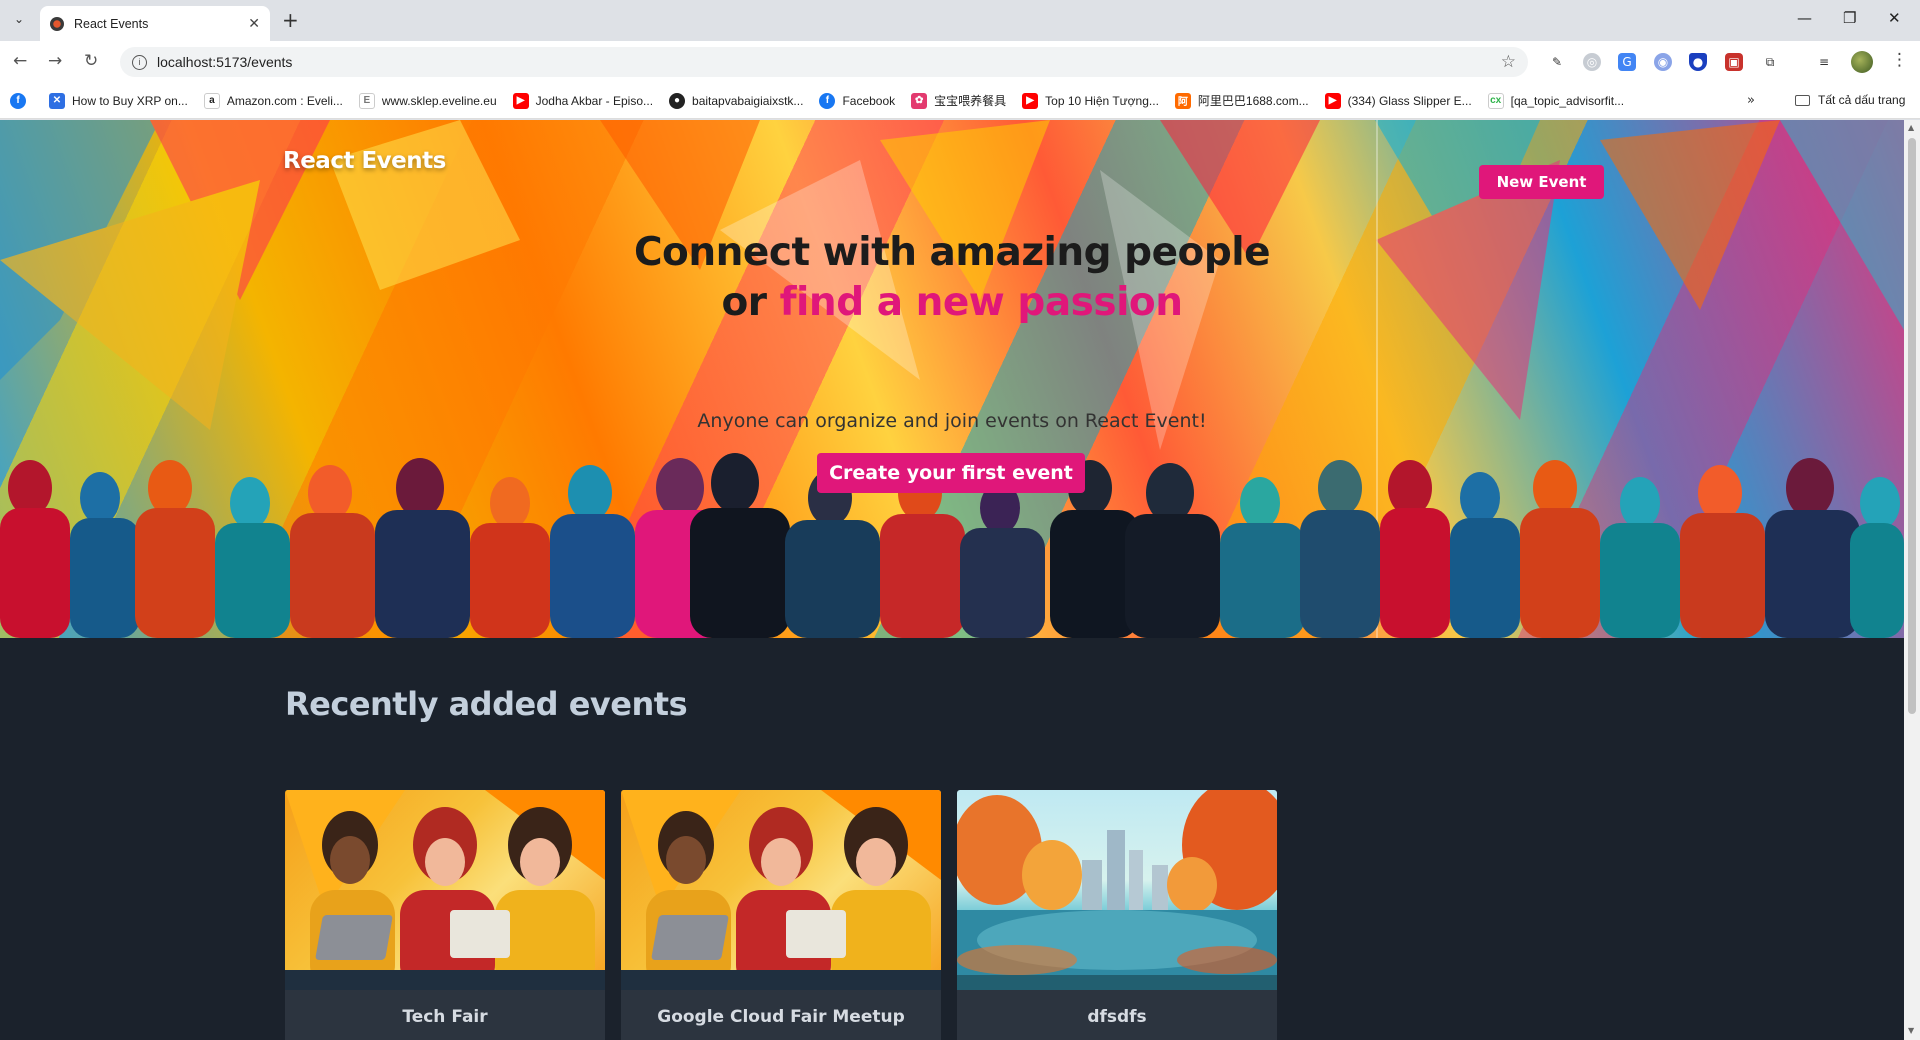  I want to click on url-text: localhost:5173/events, so click(225, 62).